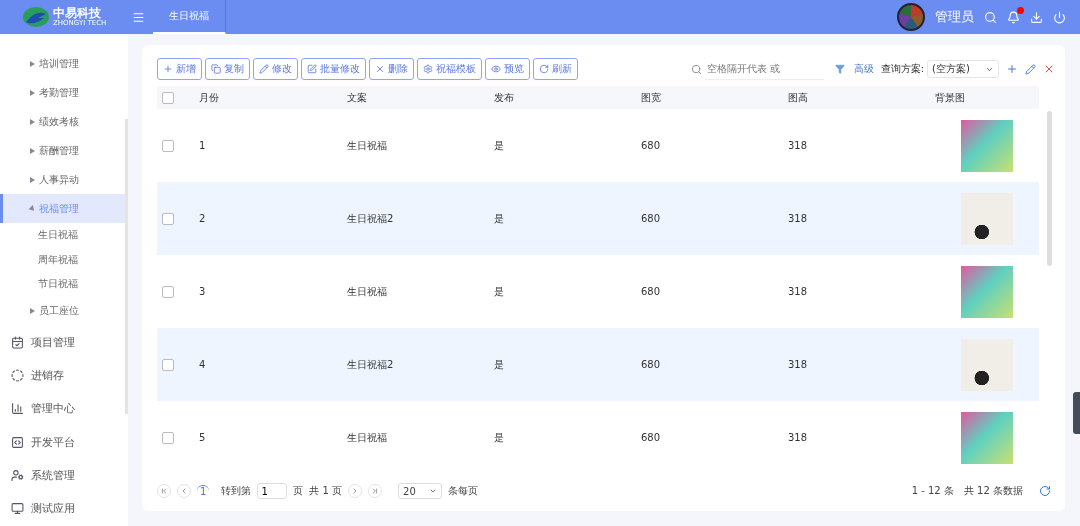 The image size is (1080, 526). What do you see at coordinates (64, 375) in the screenshot?
I see `module-item: 进销存` at bounding box center [64, 375].